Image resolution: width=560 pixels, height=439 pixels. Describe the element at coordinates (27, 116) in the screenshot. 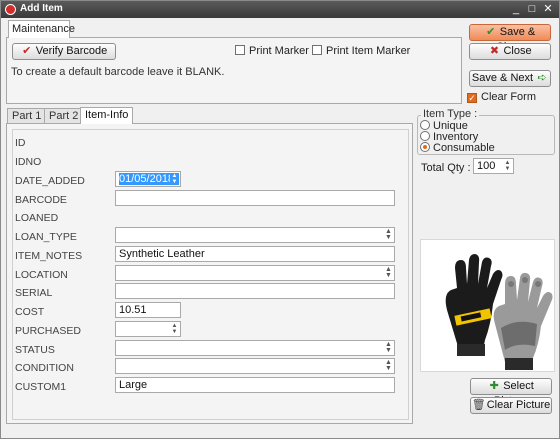

I see `tab-part-1: Part 1` at that location.